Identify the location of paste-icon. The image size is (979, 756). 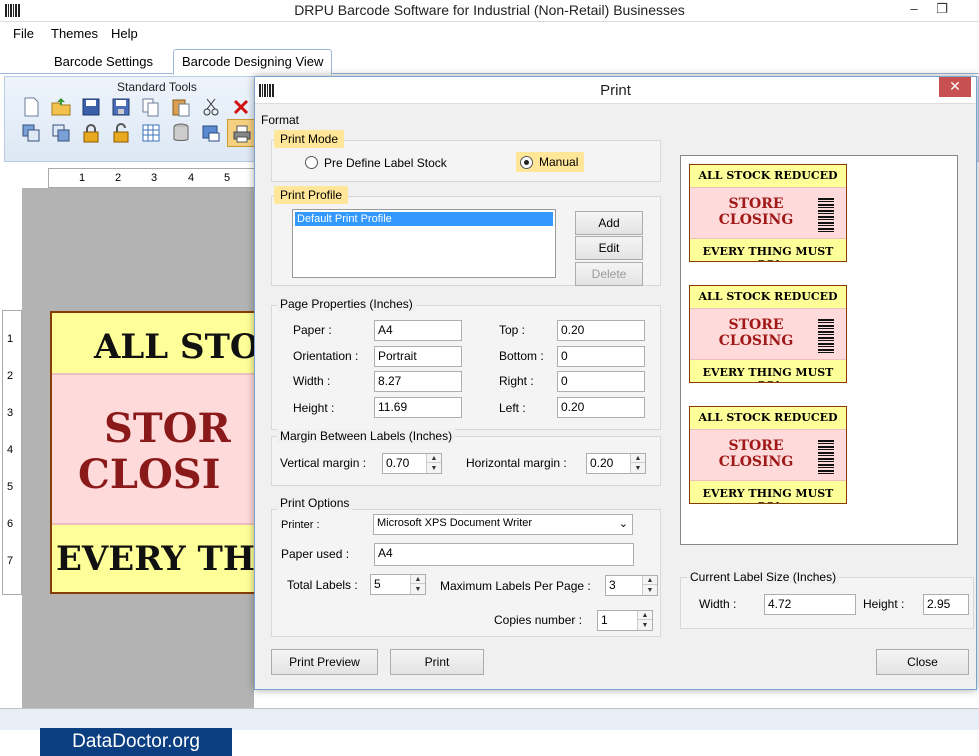
(181, 107).